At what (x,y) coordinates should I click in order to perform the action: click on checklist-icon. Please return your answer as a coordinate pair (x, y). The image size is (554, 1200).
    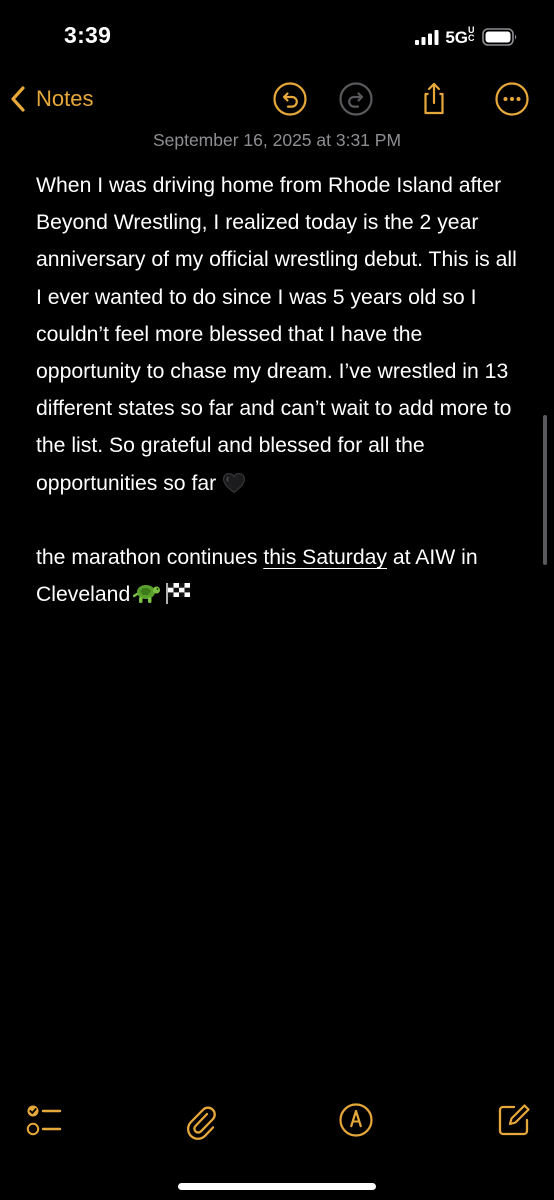
    Looking at the image, I should click on (44, 1120).